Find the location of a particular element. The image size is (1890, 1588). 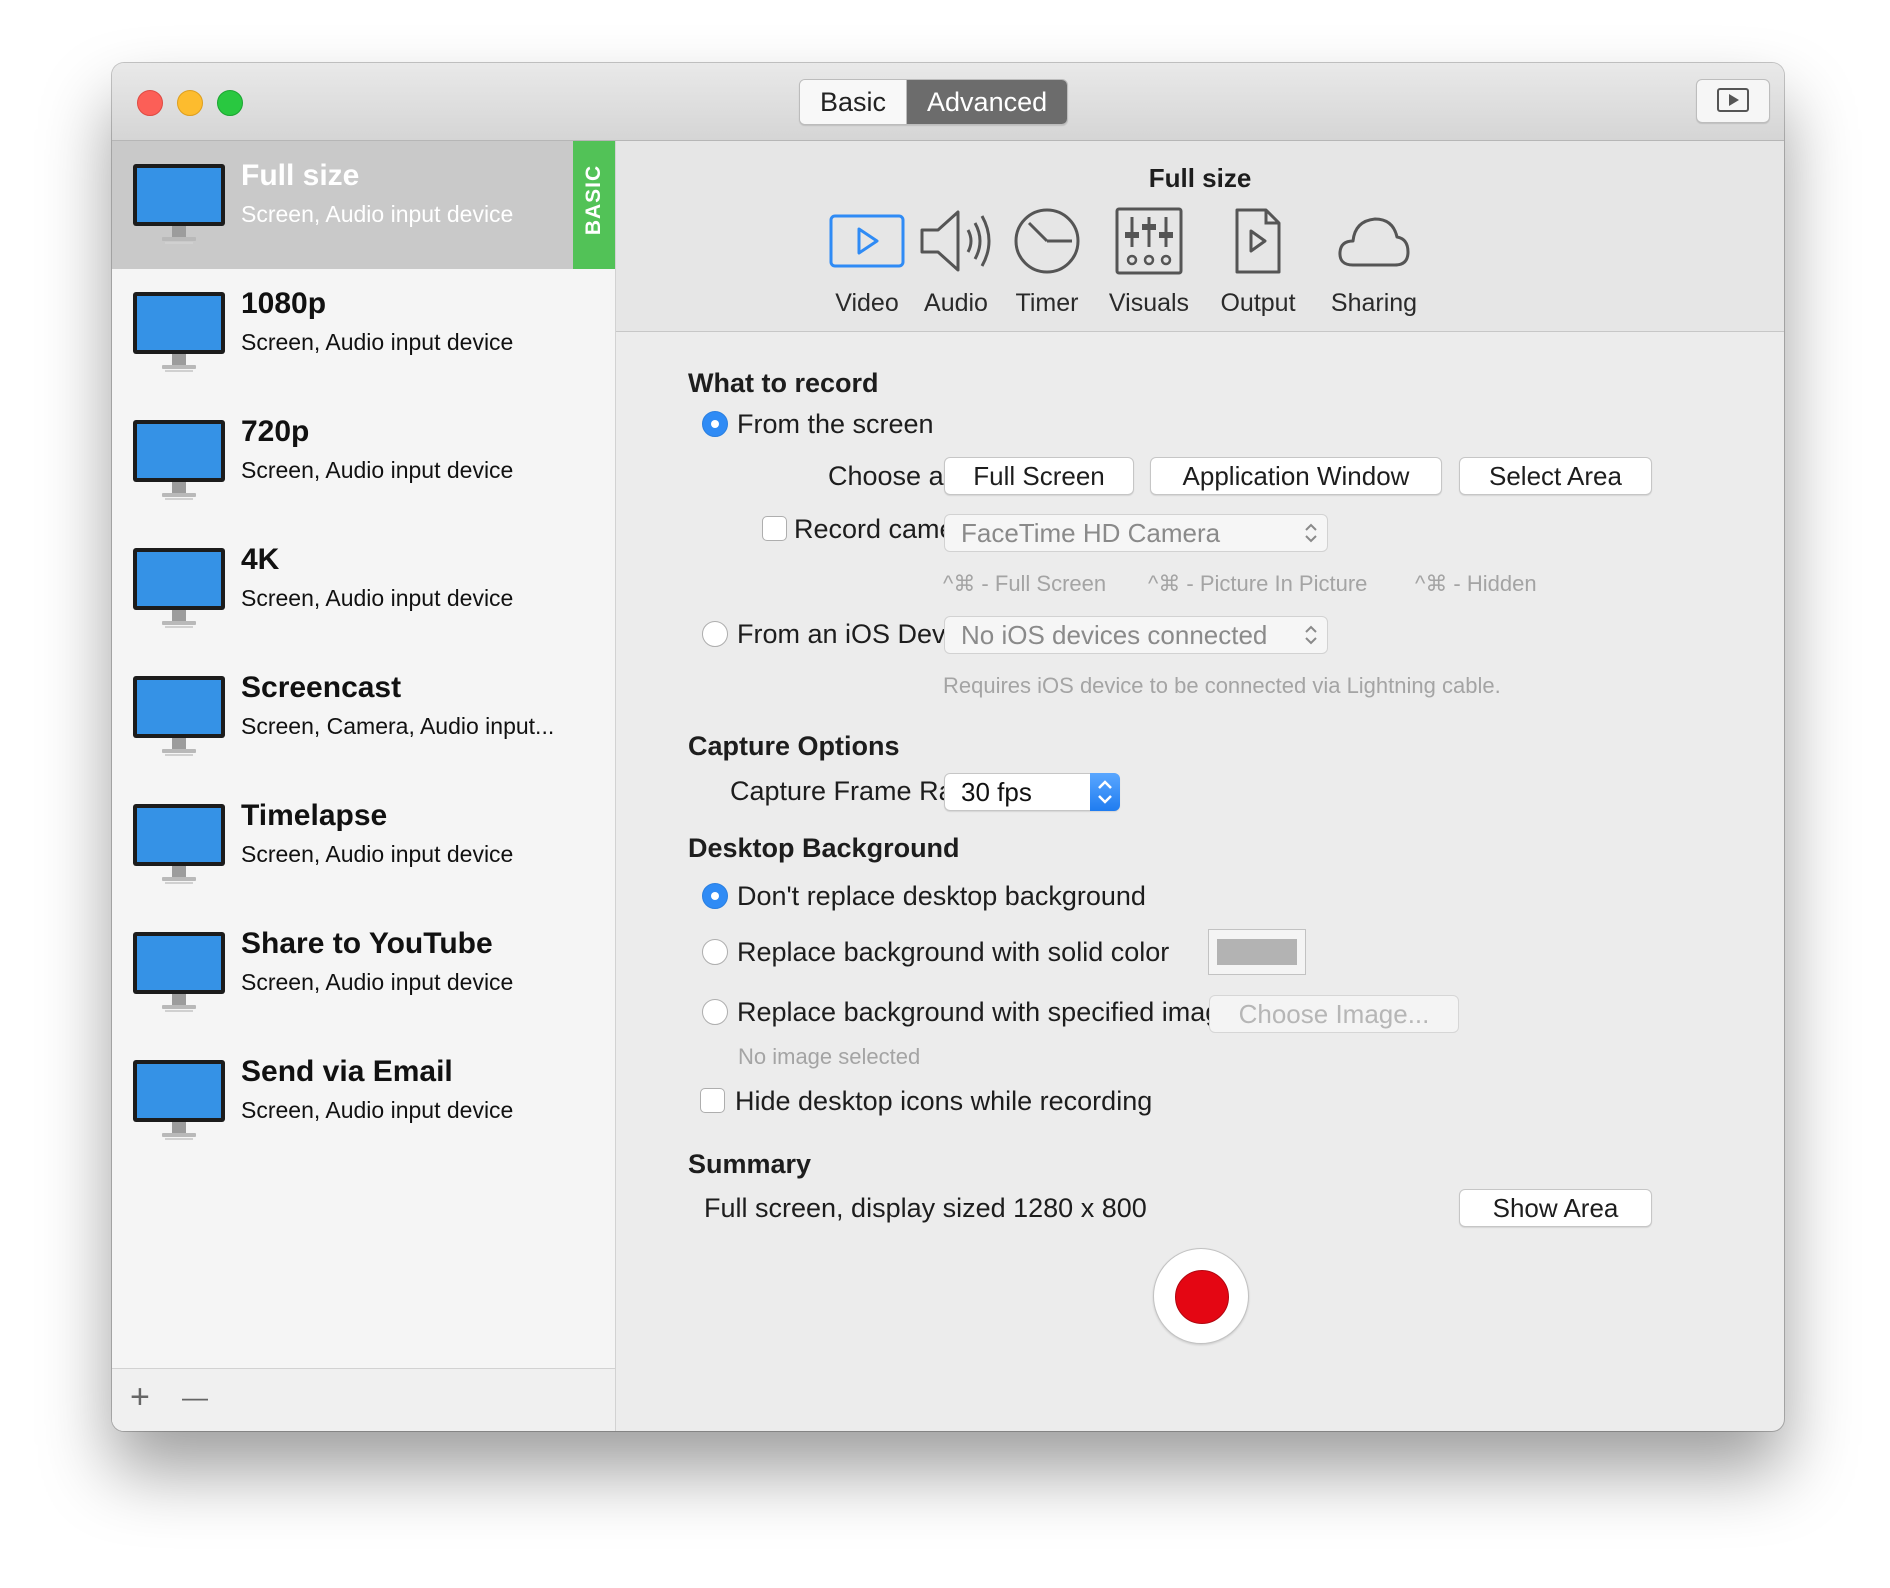

page-title: Full size is located at coordinates (1200, 178).